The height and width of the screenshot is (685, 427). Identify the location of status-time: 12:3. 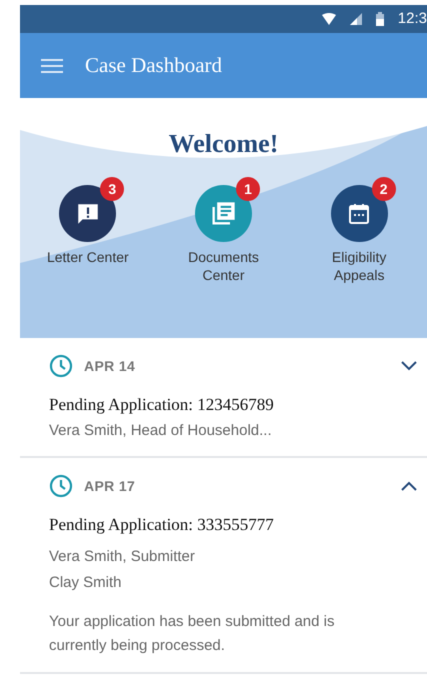
(412, 18).